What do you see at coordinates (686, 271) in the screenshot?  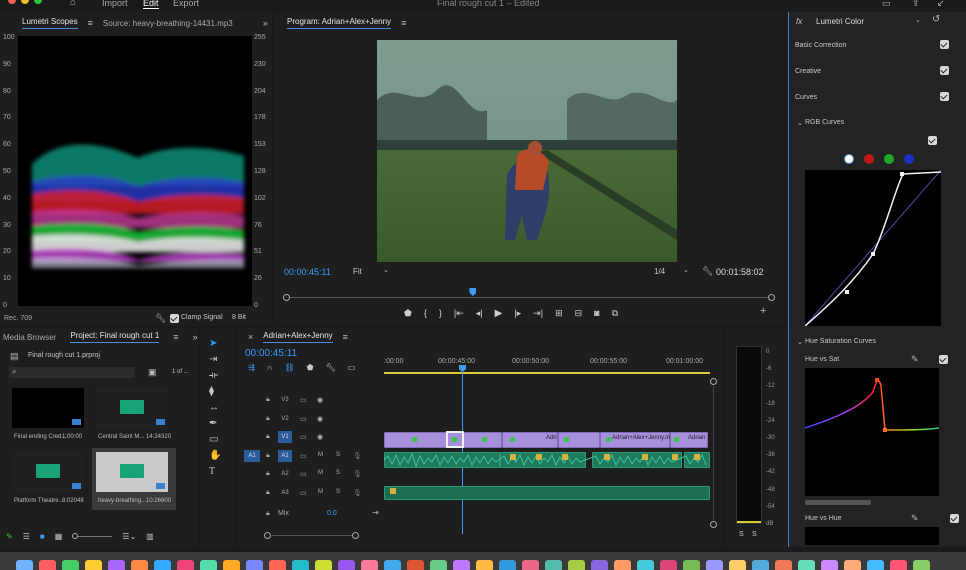 I see `resolution-dropdown-icon: ⌄` at bounding box center [686, 271].